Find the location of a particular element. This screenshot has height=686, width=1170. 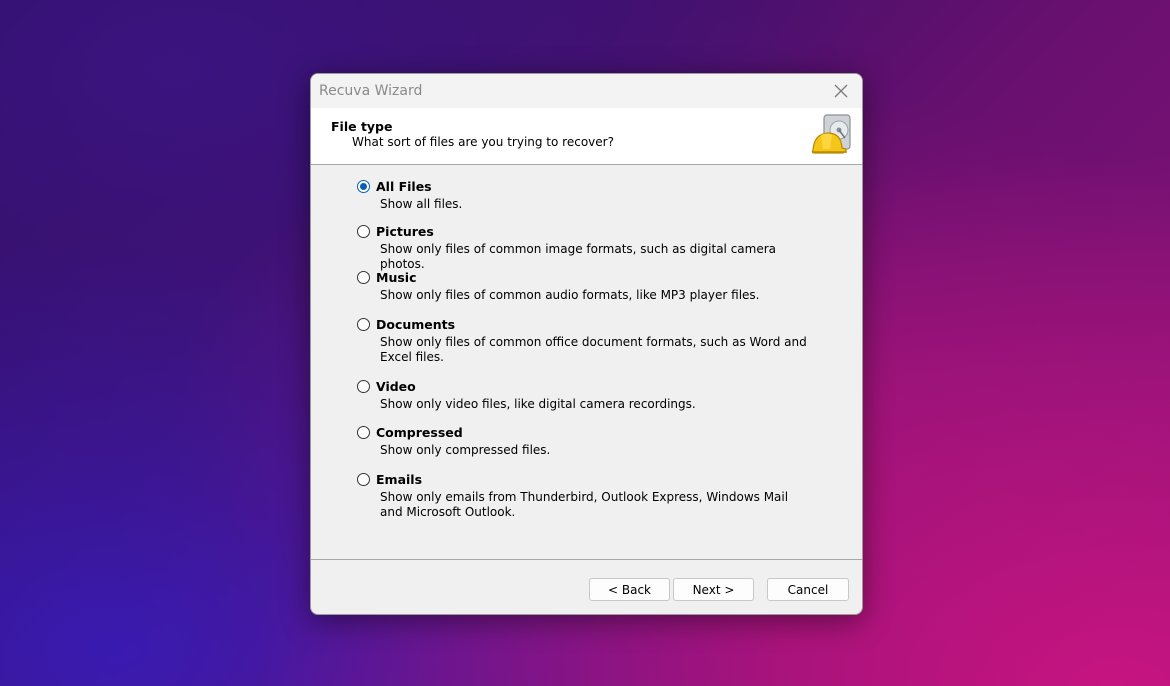

footer-divider is located at coordinates (586, 559).